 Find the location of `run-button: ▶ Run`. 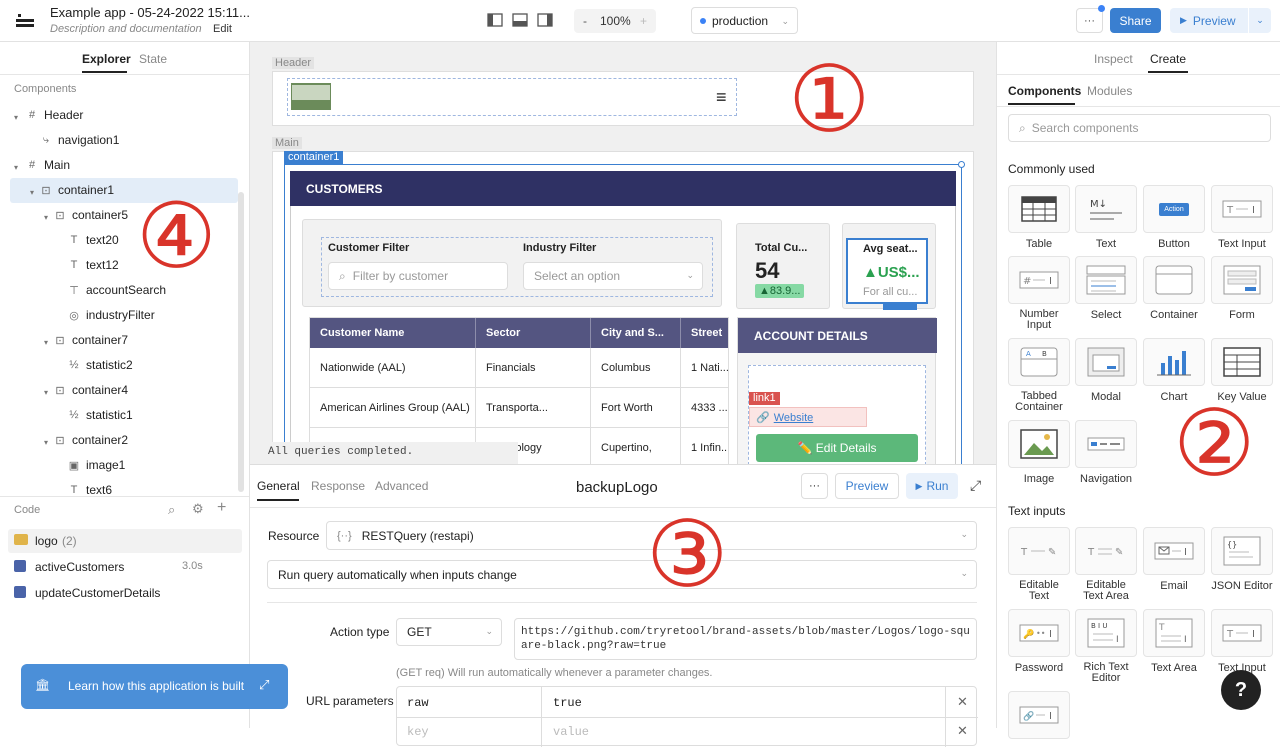

run-button: ▶ Run is located at coordinates (932, 486).